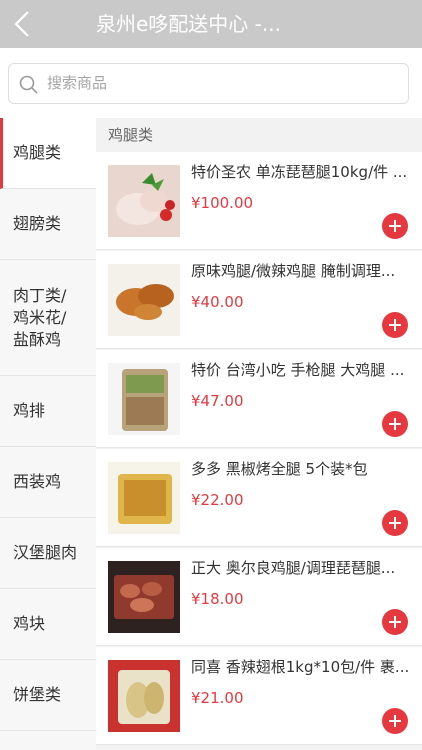 This screenshot has width=422, height=750. Describe the element at coordinates (279, 469) in the screenshot. I see `product-name: 多多 黑椒烤全腿 5个装*包` at that location.